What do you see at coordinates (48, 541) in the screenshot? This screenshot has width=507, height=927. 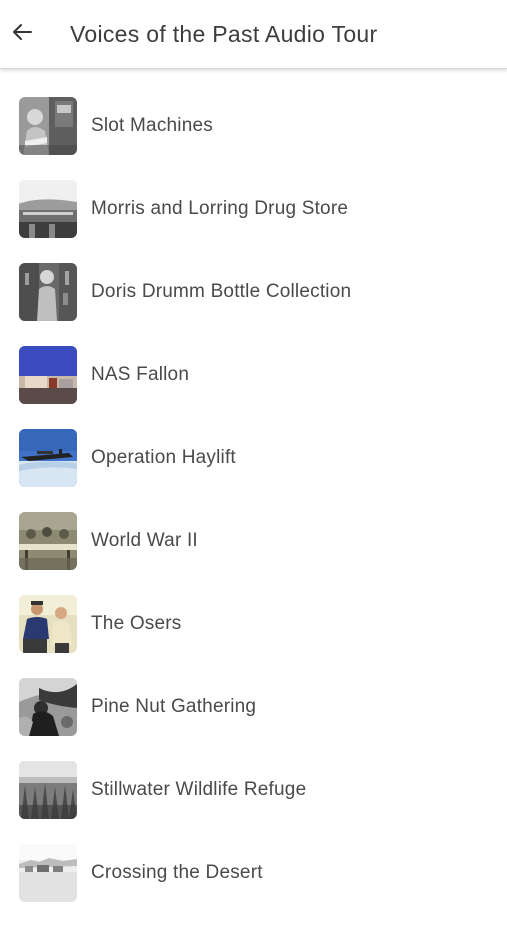 I see `photo-world-war-ii` at bounding box center [48, 541].